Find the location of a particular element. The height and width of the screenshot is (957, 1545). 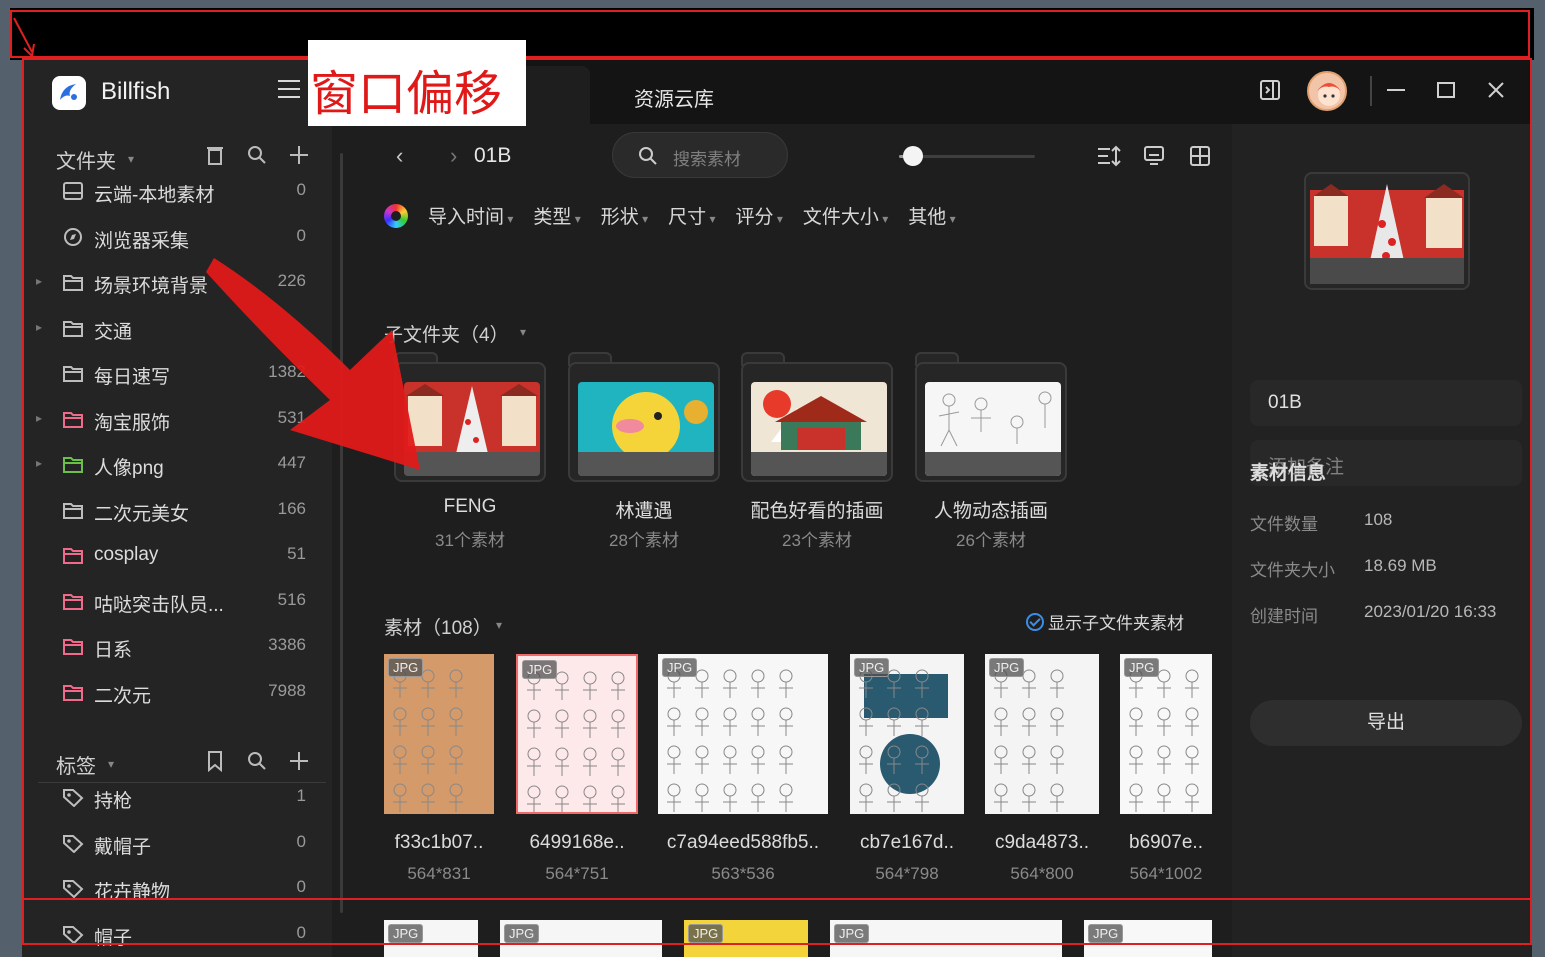

red-arrow-annotation is located at coordinates (216, 243).